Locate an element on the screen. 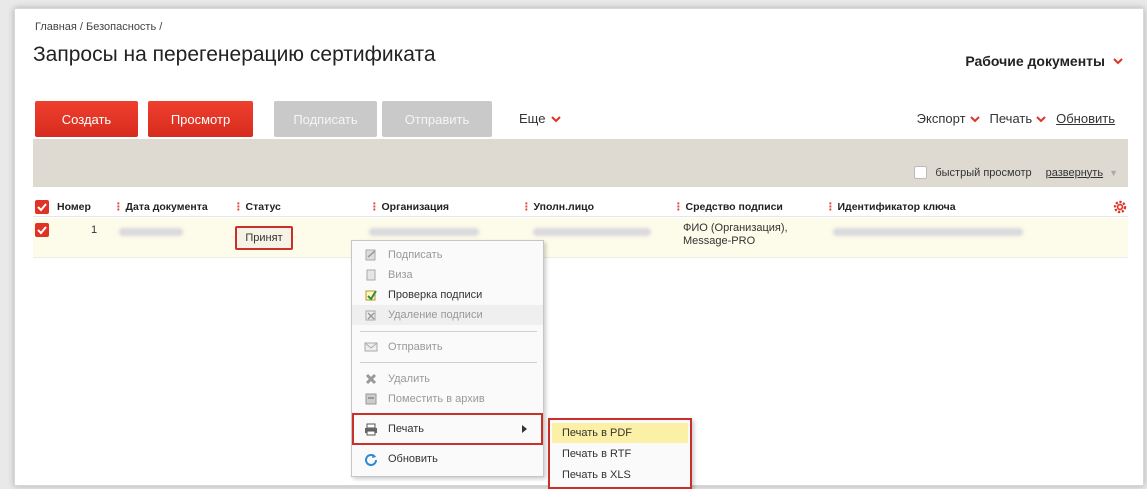  menu-item-verify-signature: Проверка подписи is located at coordinates (447, 295).